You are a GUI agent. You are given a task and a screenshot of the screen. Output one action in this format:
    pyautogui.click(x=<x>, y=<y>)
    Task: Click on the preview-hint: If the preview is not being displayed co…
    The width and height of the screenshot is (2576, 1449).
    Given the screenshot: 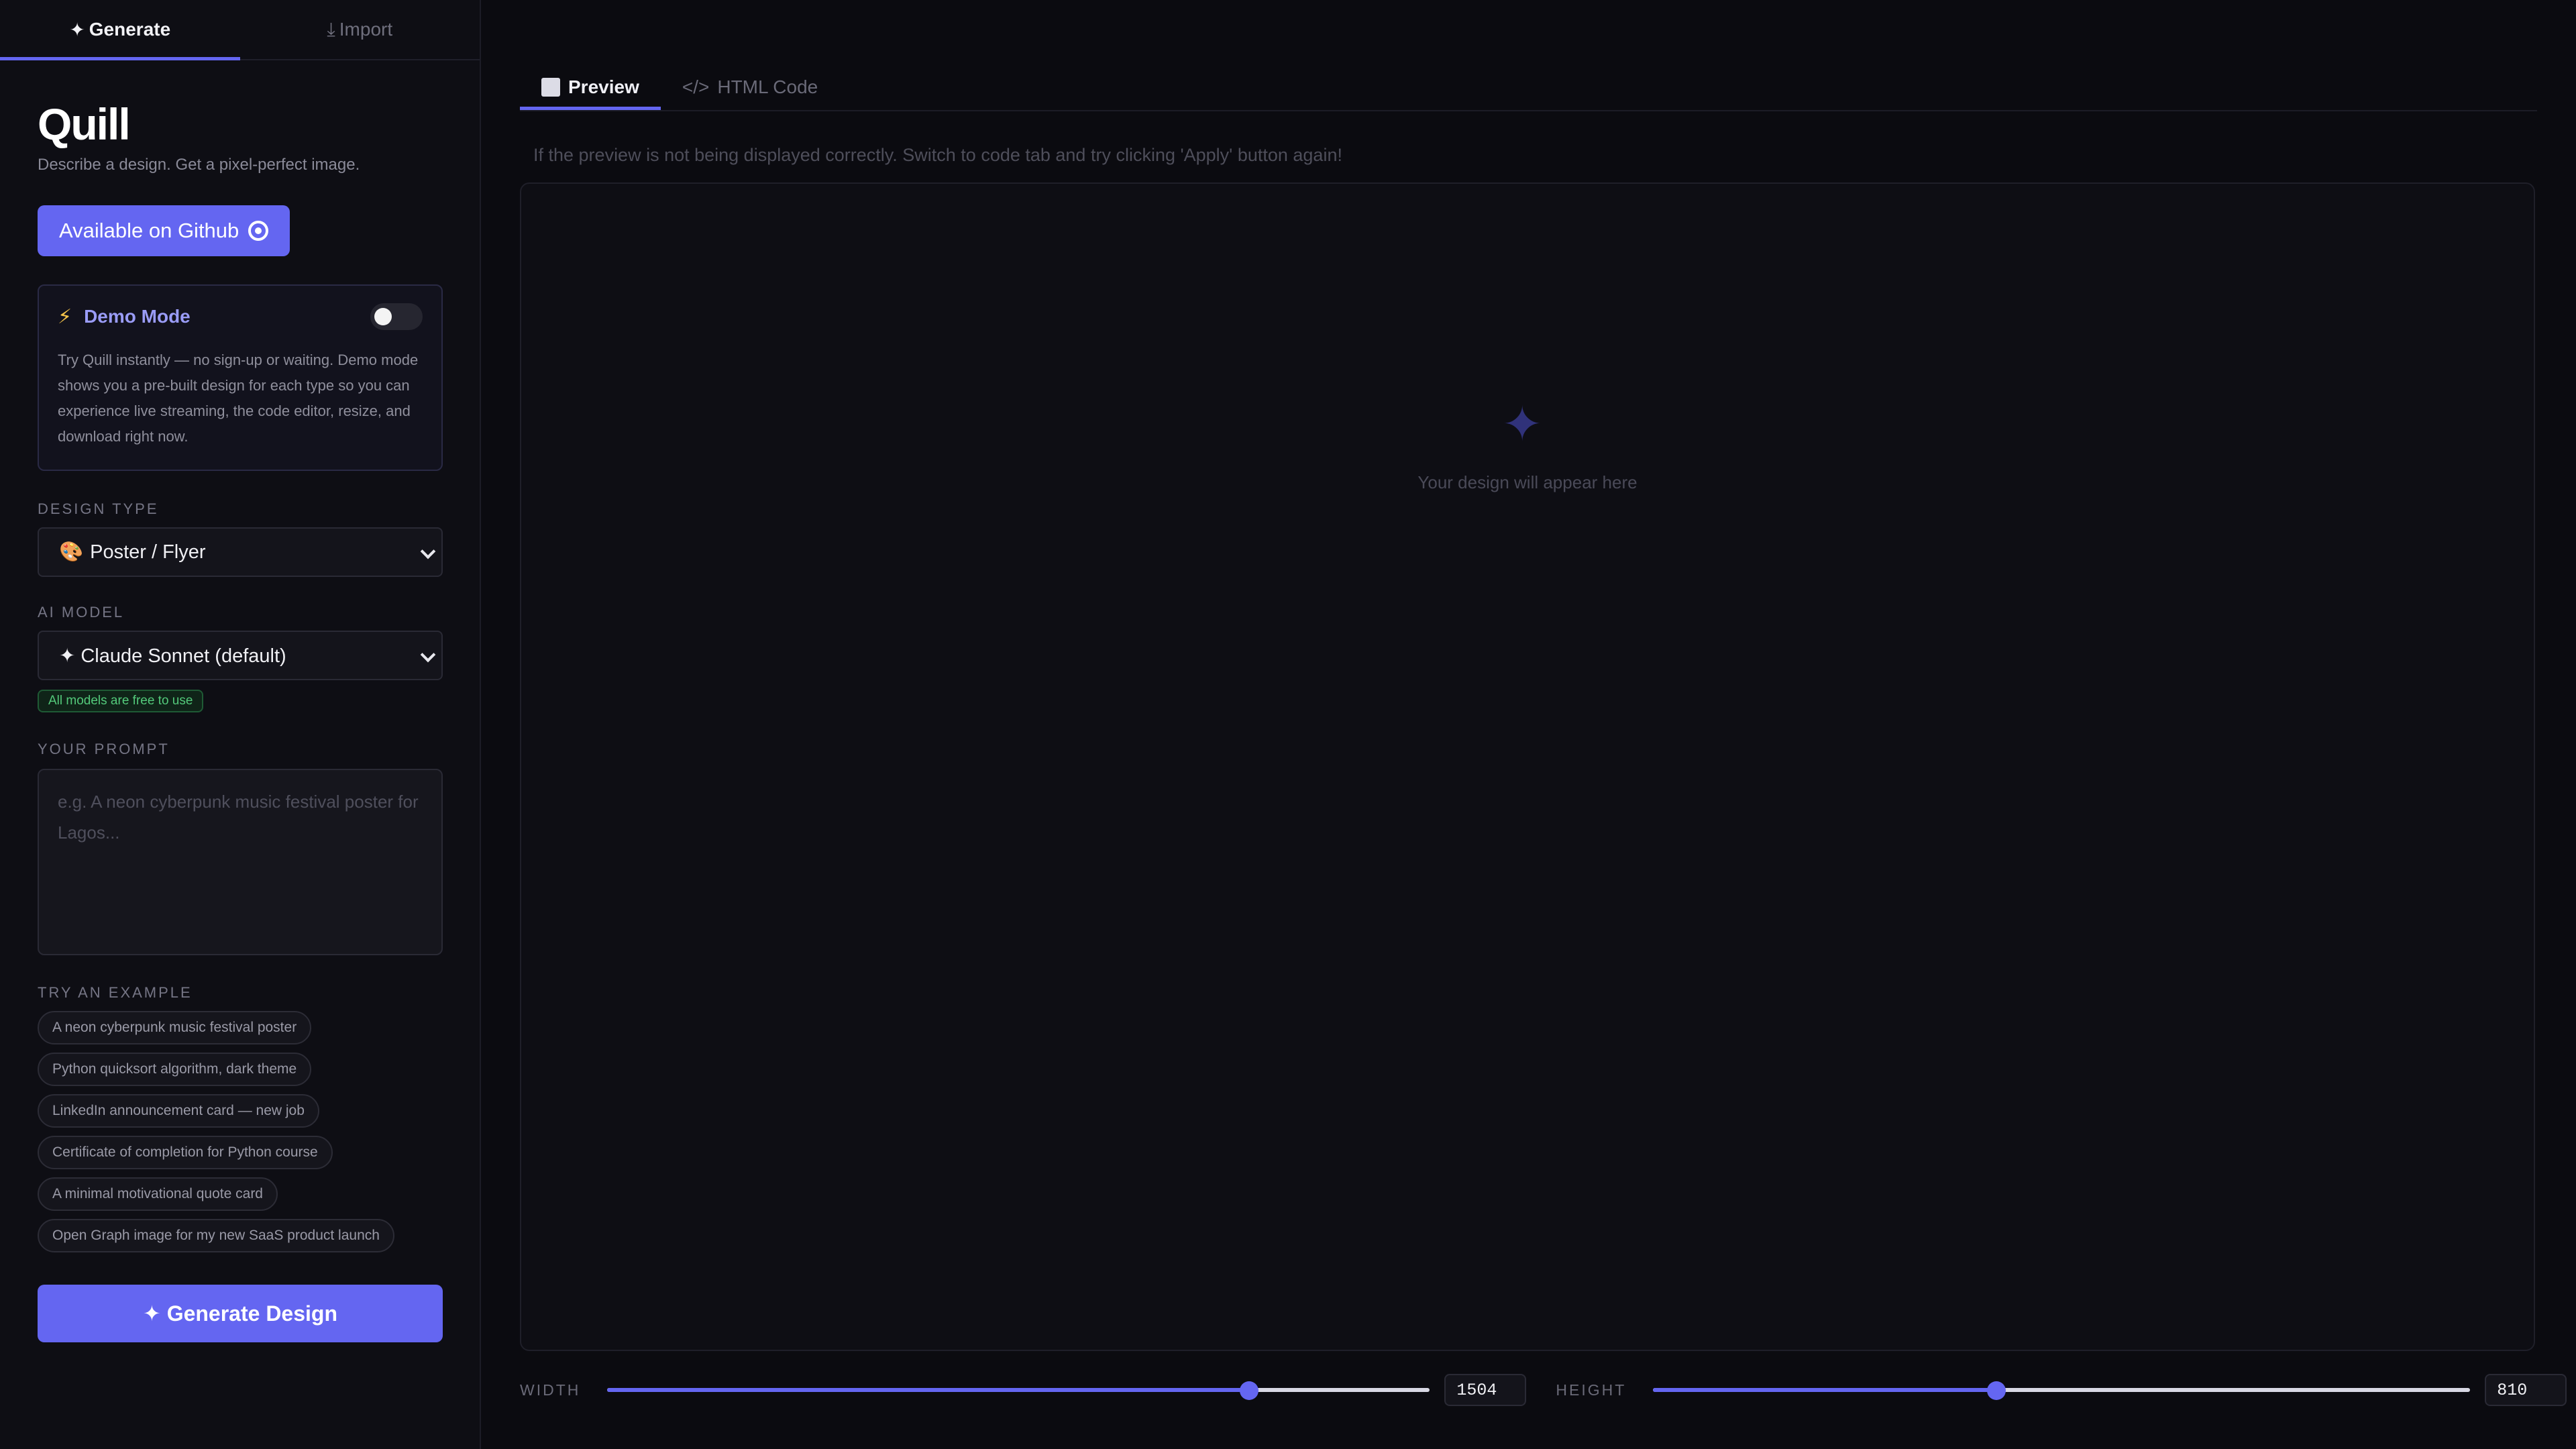 What is the action you would take?
    pyautogui.click(x=937, y=155)
    